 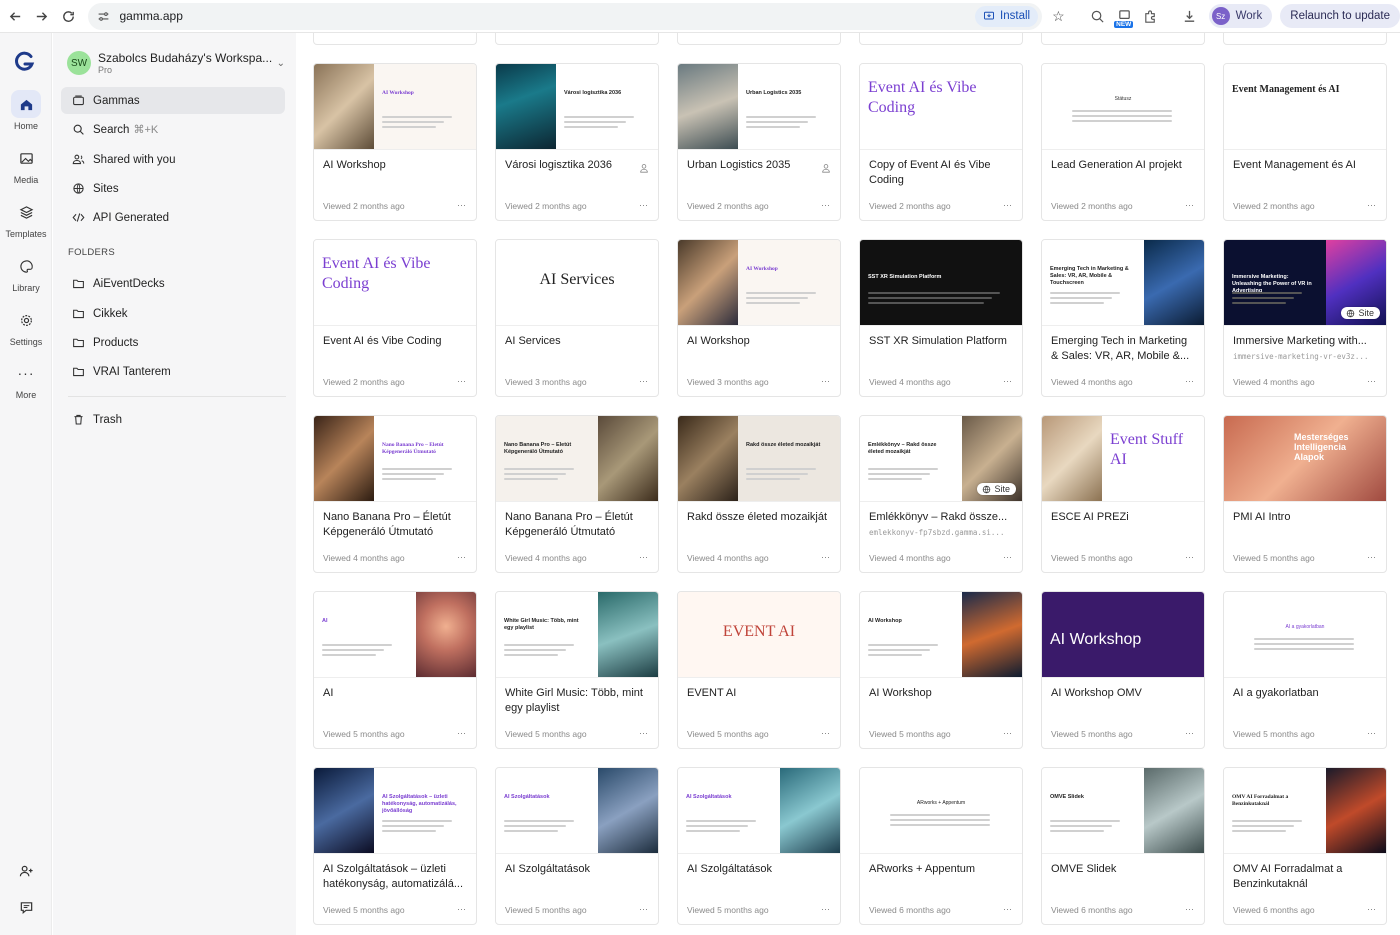 I want to click on folder-item: AiEventDecks, so click(x=173, y=283).